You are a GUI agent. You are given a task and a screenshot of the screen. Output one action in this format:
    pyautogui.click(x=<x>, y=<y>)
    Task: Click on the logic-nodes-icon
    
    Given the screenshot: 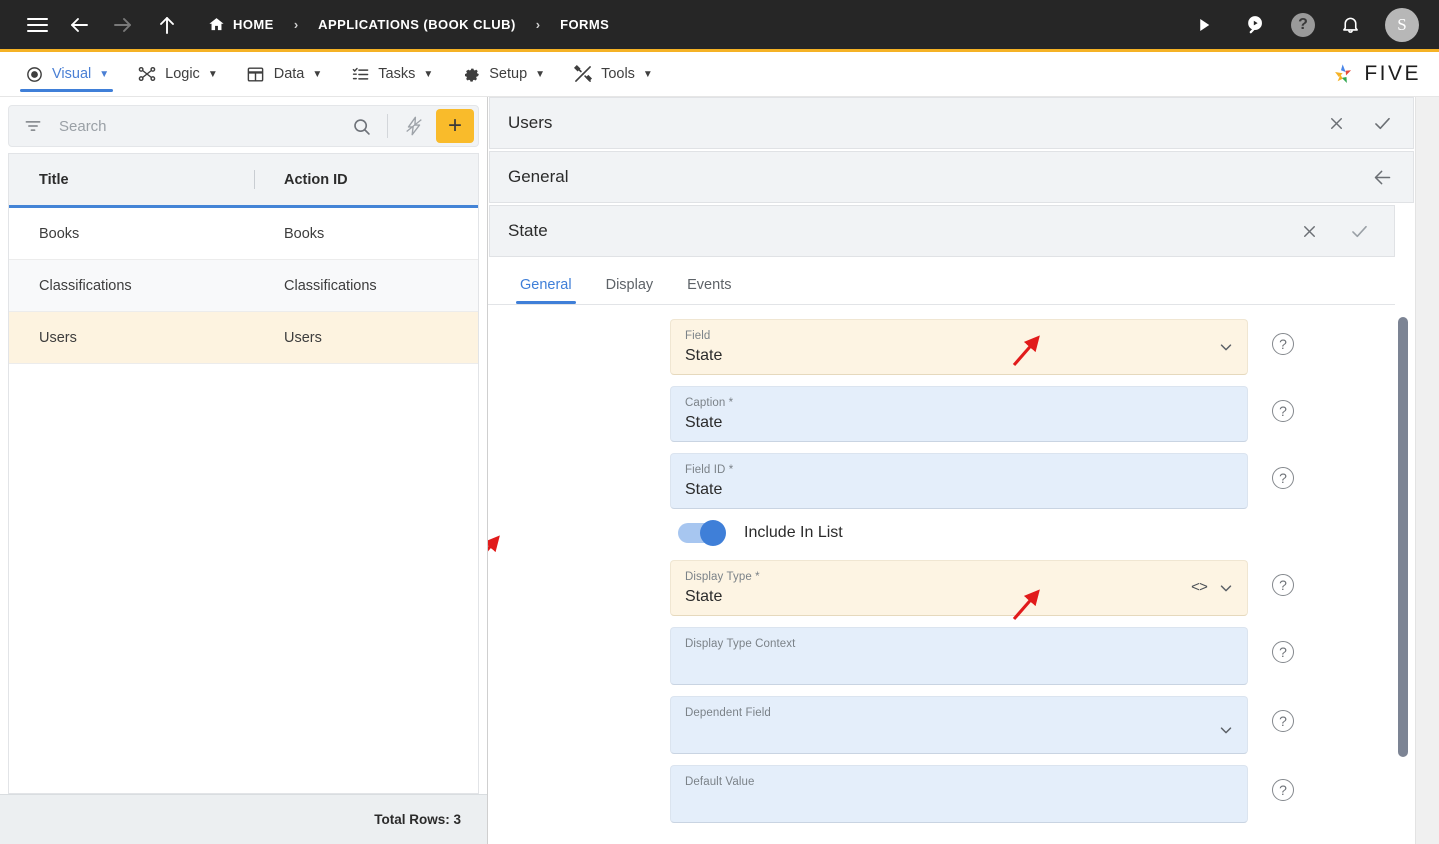 What is the action you would take?
    pyautogui.click(x=147, y=74)
    